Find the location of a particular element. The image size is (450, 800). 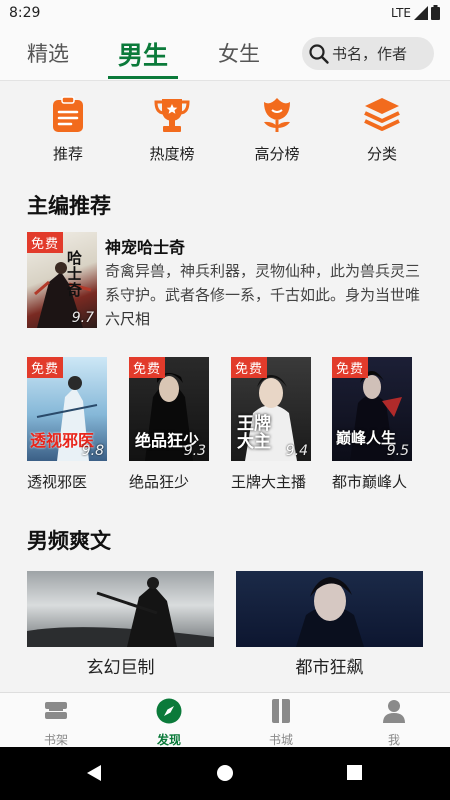

category-top-rated: 高分榜 is located at coordinates (277, 130).